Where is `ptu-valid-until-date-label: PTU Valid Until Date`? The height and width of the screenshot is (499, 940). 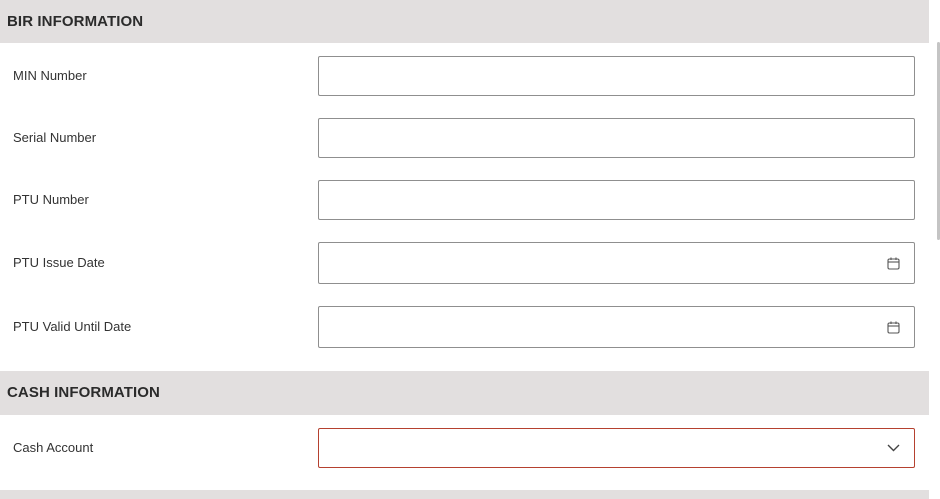
ptu-valid-until-date-label: PTU Valid Until Date is located at coordinates (72, 326).